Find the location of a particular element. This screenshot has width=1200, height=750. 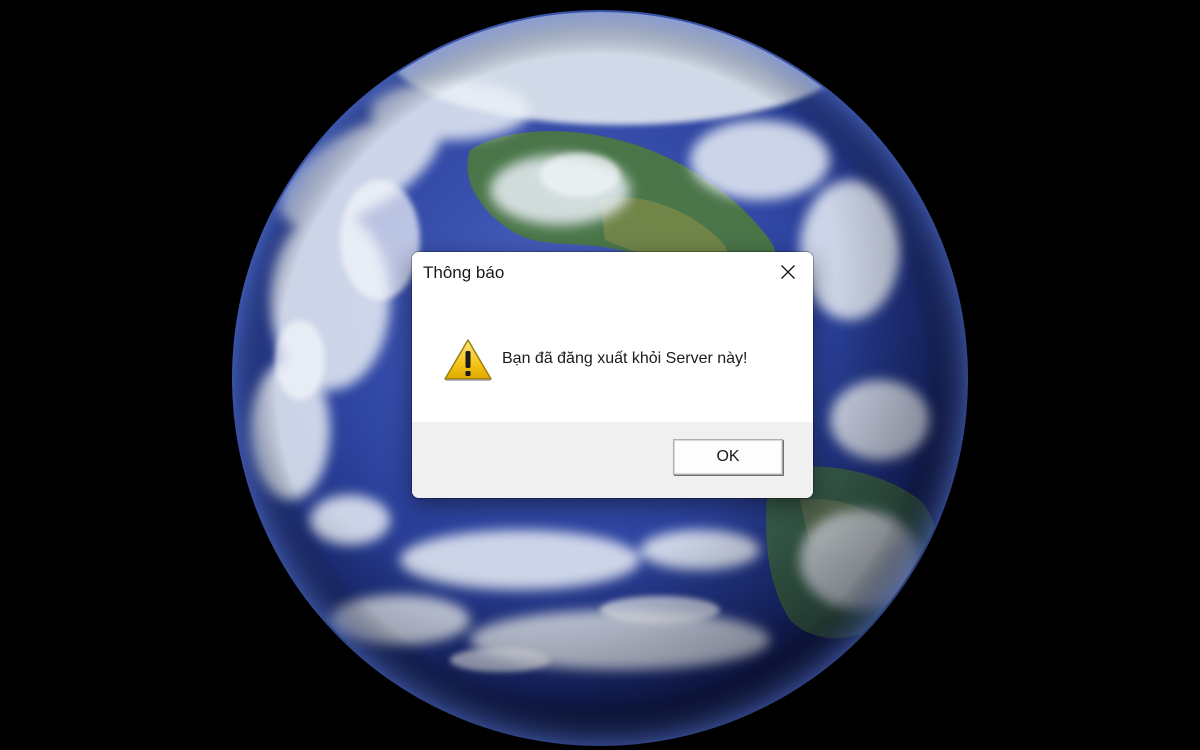

dialog-body: Bạn đã đăng xuất khỏi Server này! is located at coordinates (612, 358).